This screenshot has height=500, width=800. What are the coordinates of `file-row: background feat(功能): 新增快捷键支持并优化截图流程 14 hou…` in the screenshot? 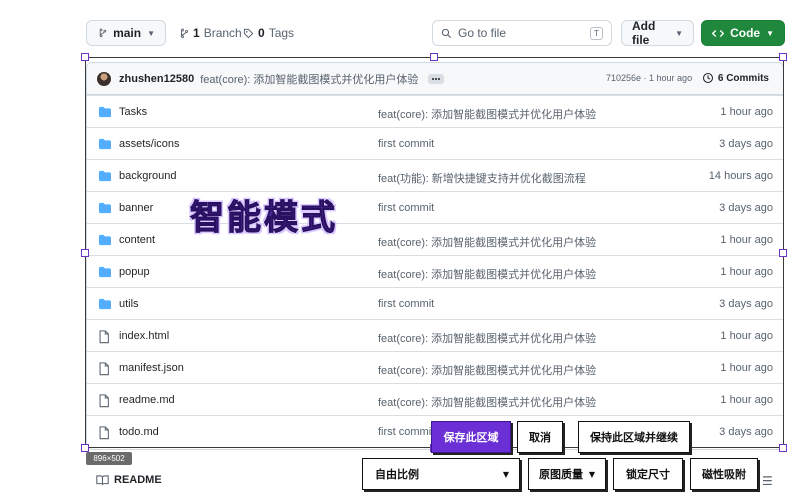 It's located at (435, 175).